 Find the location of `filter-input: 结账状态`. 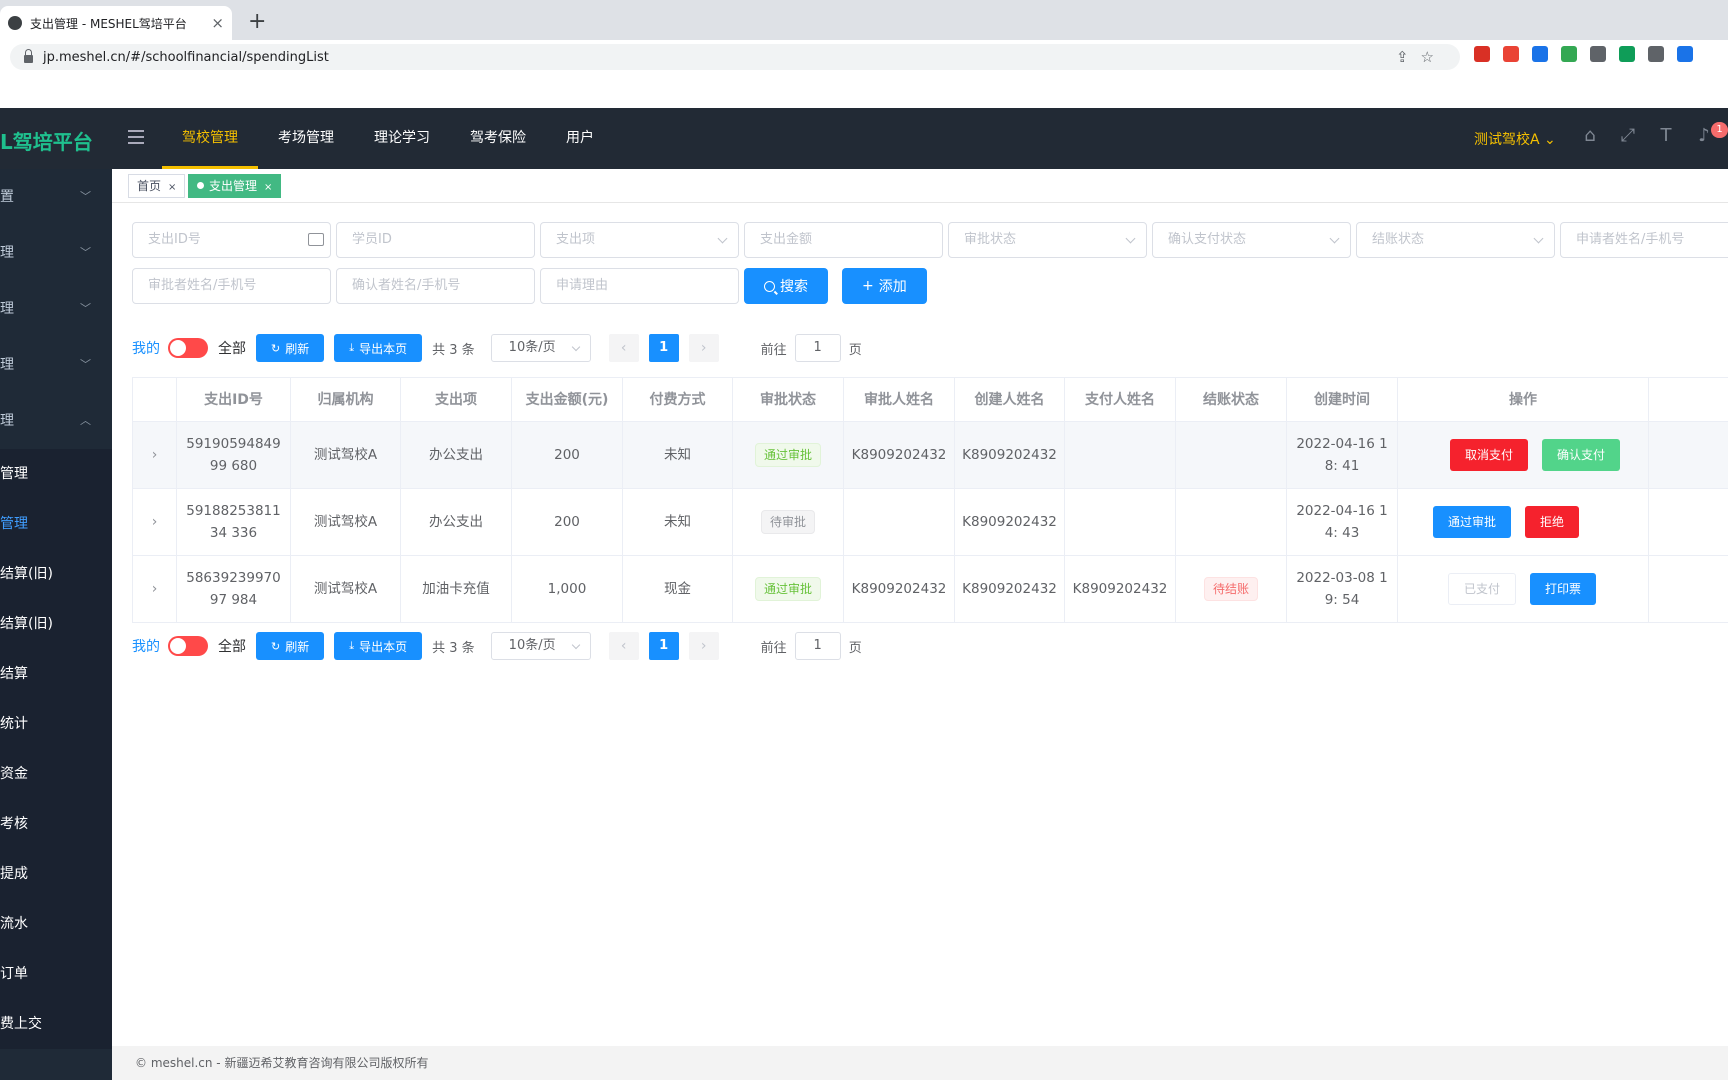

filter-input: 结账状态 is located at coordinates (1455, 240).